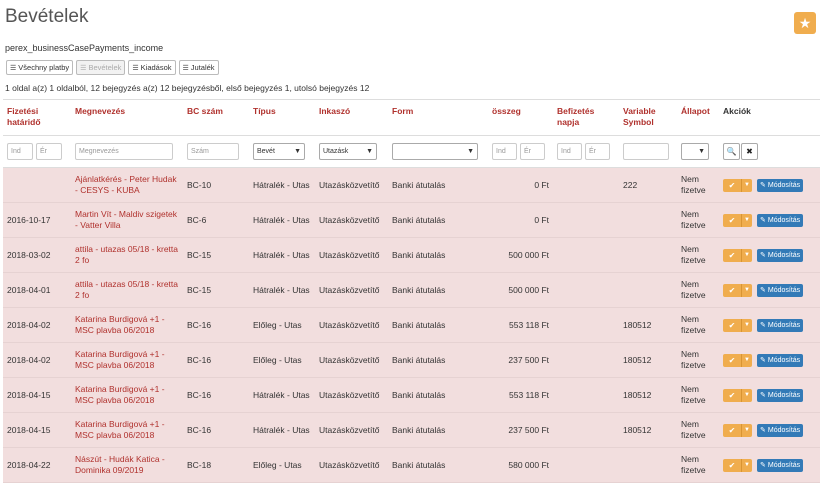 The image size is (823, 487). I want to click on clear-filter-button: ✖, so click(749, 151).